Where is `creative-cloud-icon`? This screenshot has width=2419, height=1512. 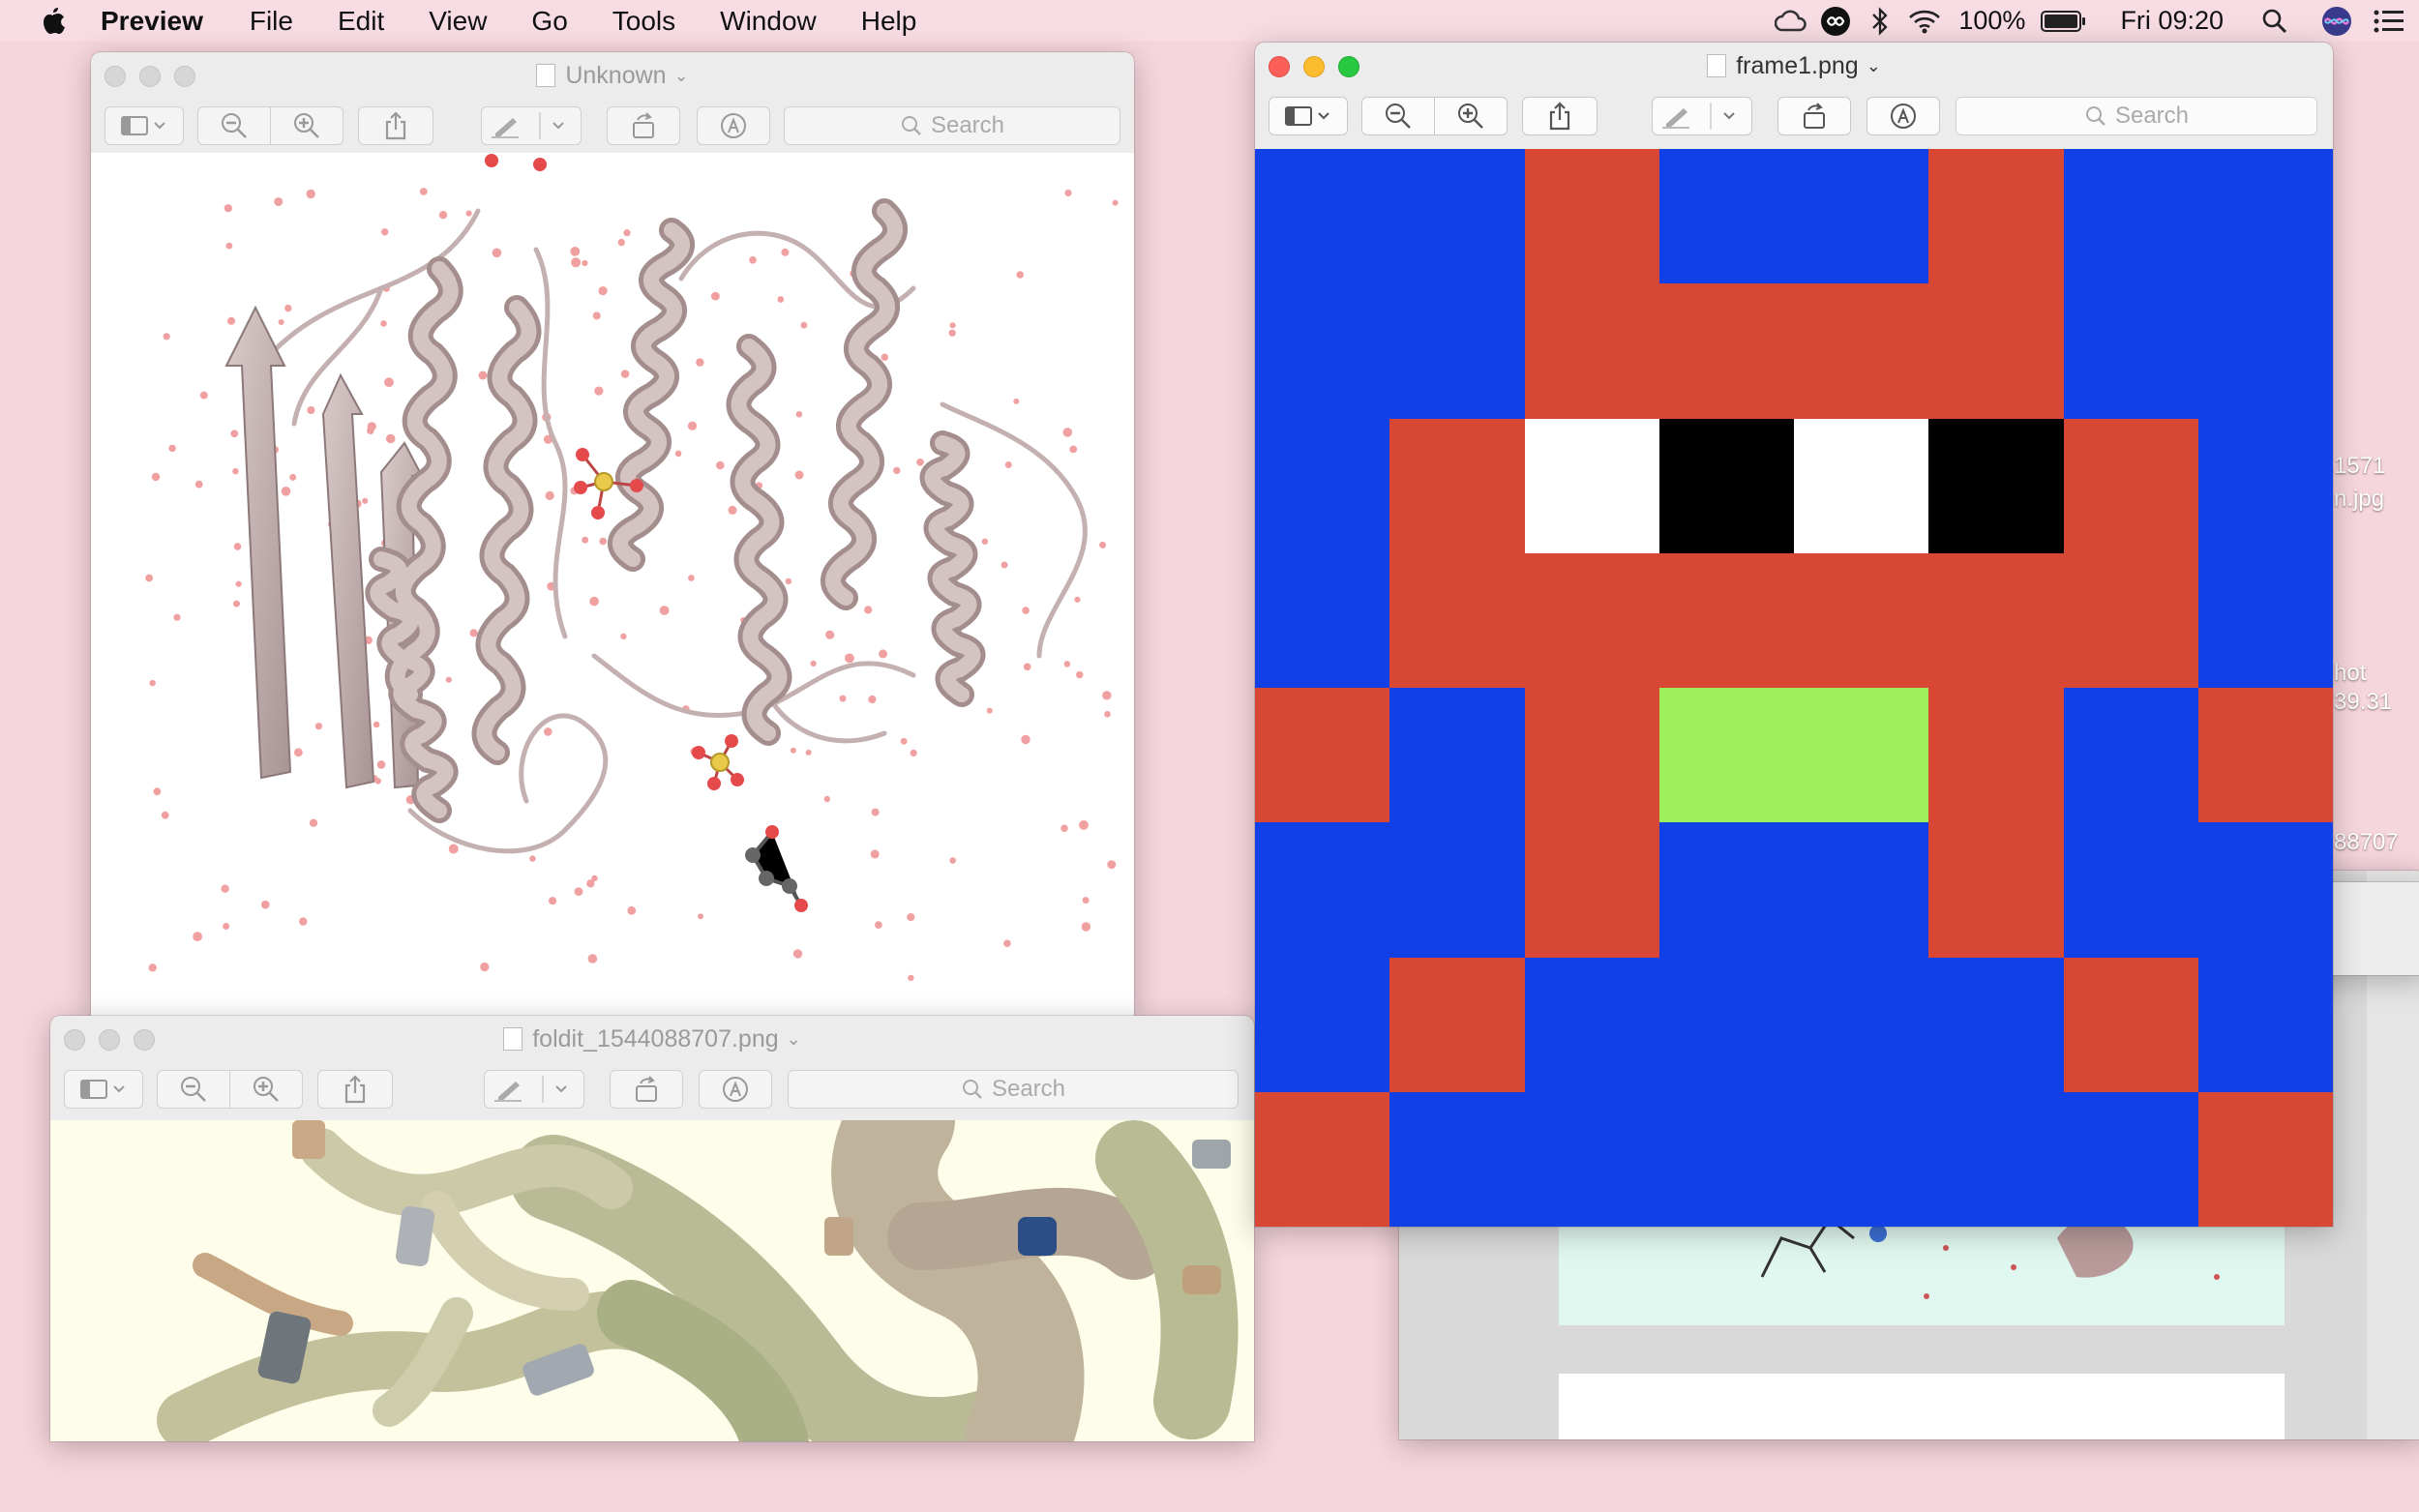 creative-cloud-icon is located at coordinates (1791, 21).